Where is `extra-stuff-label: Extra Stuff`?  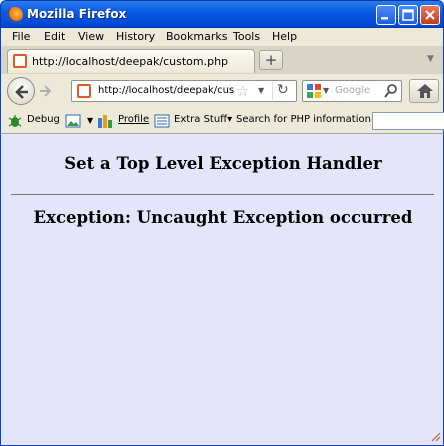 extra-stuff-label: Extra Stuff is located at coordinates (201, 119).